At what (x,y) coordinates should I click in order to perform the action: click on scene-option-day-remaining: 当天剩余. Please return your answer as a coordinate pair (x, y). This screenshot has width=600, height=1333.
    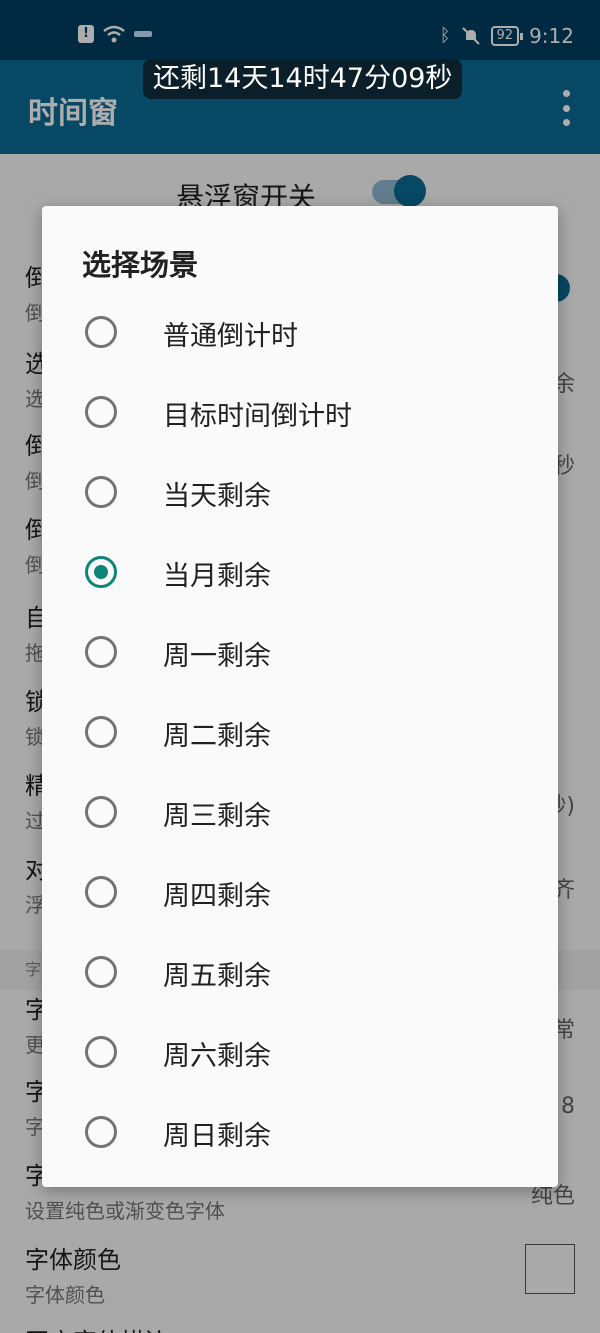
    Looking at the image, I should click on (300, 494).